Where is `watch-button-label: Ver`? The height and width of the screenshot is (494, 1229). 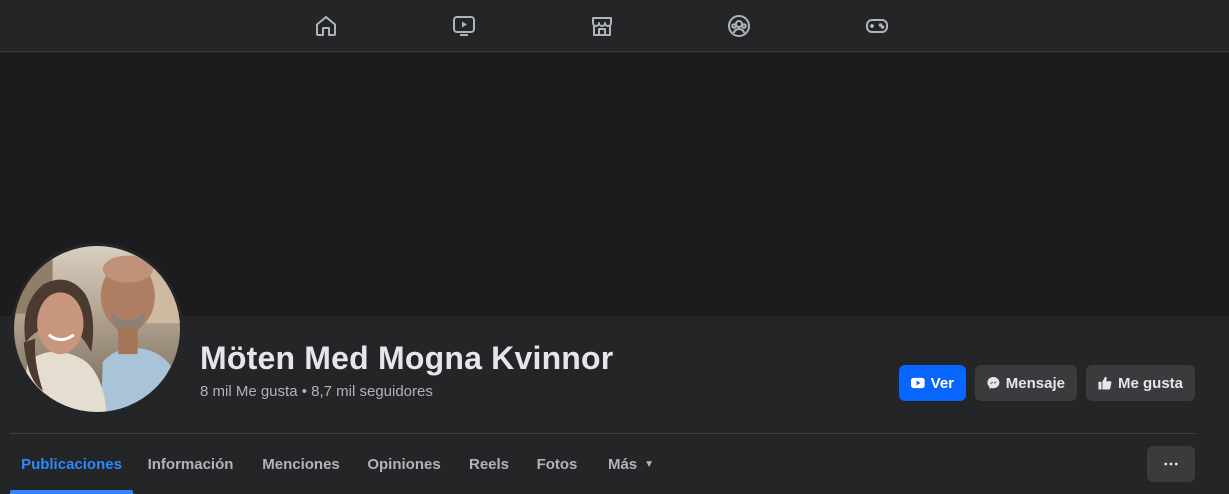
watch-button-label: Ver is located at coordinates (942, 383).